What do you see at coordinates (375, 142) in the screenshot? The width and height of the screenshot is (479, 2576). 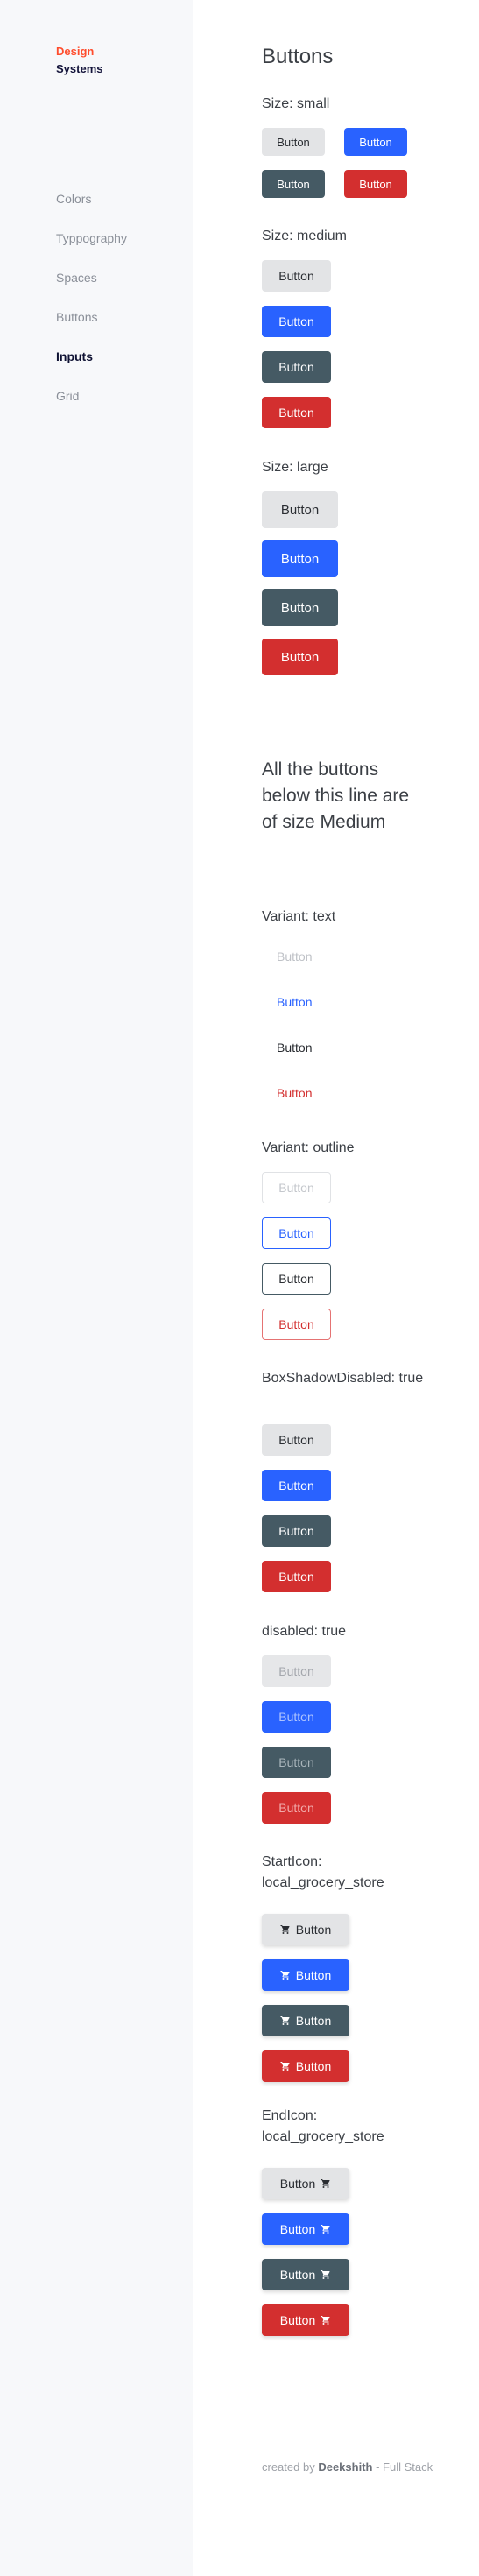 I see `button-small-primary: Button` at bounding box center [375, 142].